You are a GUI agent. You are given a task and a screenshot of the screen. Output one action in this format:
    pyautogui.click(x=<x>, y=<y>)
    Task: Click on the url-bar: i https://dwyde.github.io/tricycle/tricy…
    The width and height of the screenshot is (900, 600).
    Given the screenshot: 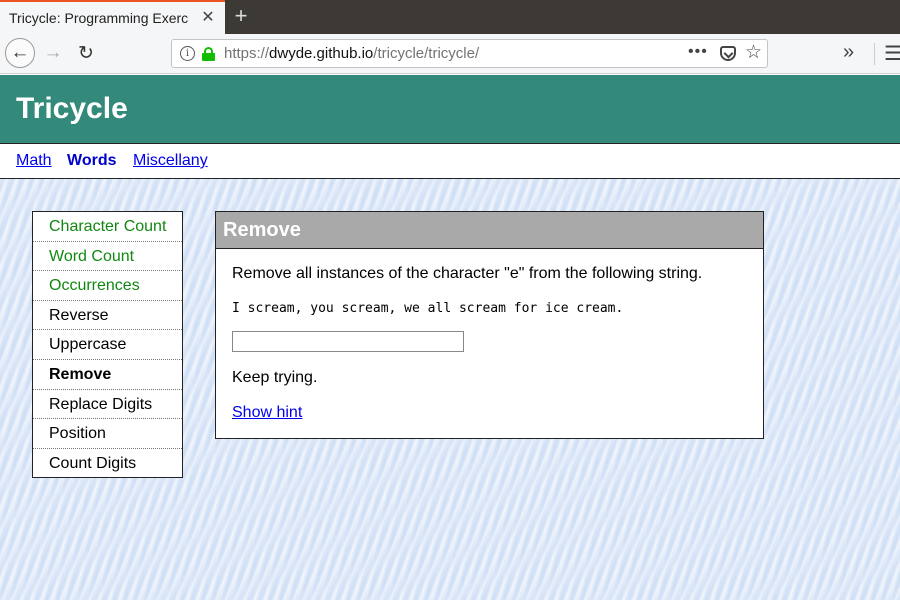 What is the action you would take?
    pyautogui.click(x=469, y=53)
    